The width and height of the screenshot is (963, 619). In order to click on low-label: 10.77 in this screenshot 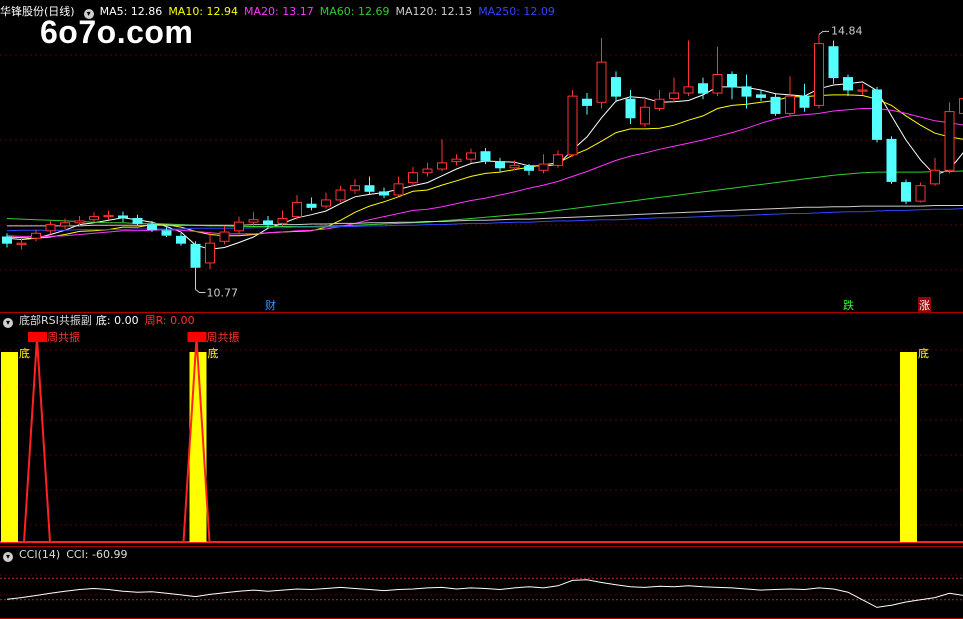, I will do `click(223, 292)`.